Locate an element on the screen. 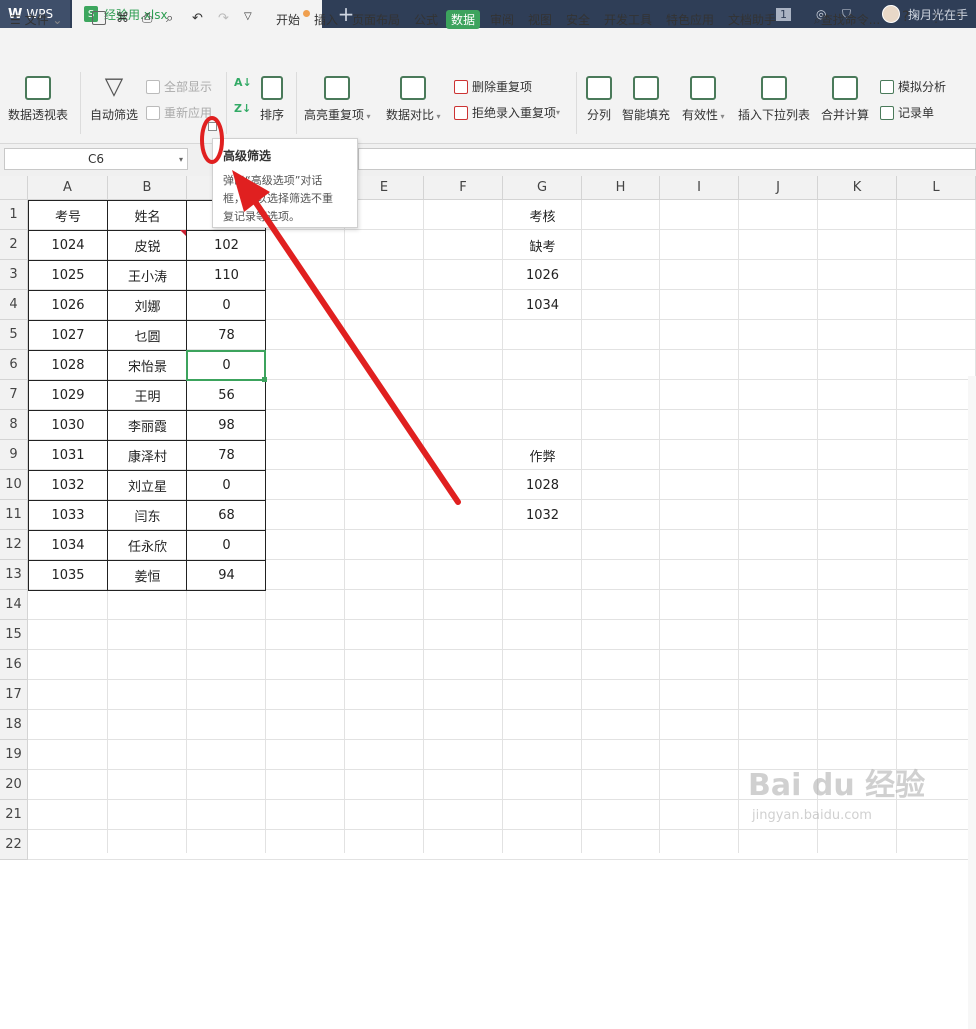  menu-doc-assistant: 文档助手 is located at coordinates (752, 19).